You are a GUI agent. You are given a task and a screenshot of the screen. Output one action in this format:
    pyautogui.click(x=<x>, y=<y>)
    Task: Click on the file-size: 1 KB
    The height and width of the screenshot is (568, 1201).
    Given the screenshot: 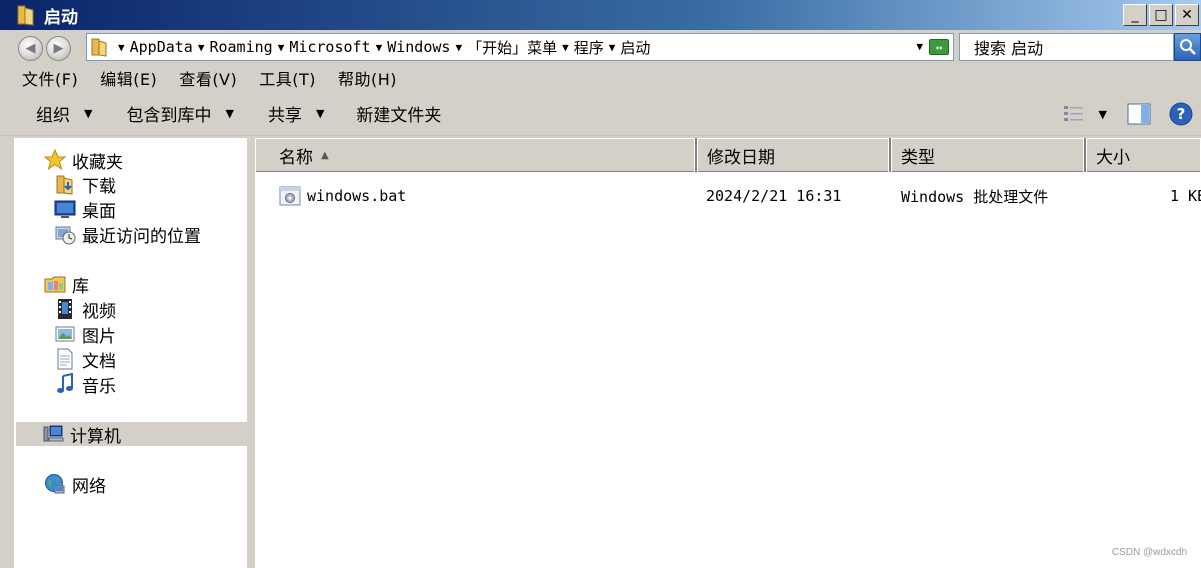 What is the action you would take?
    pyautogui.click(x=1185, y=196)
    